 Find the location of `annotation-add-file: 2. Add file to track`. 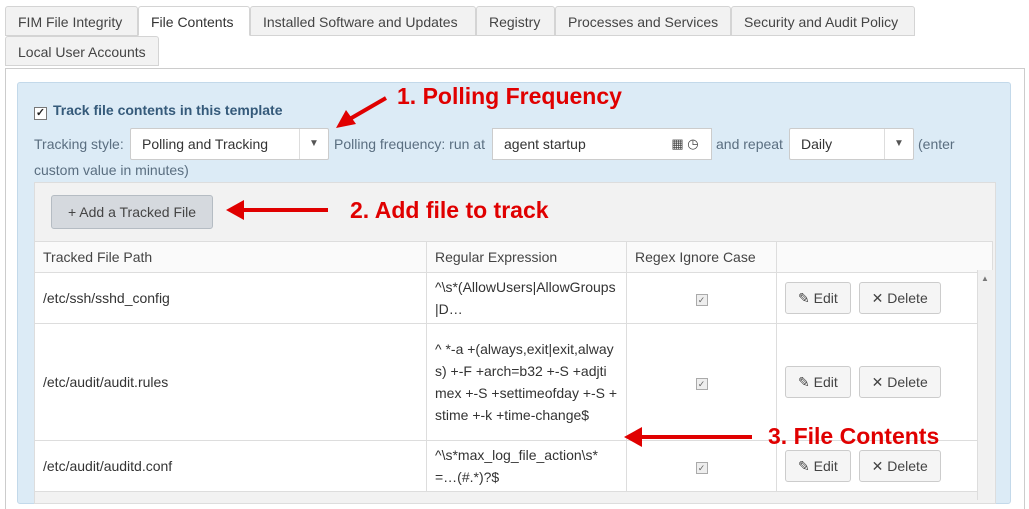

annotation-add-file: 2. Add file to track is located at coordinates (449, 210).